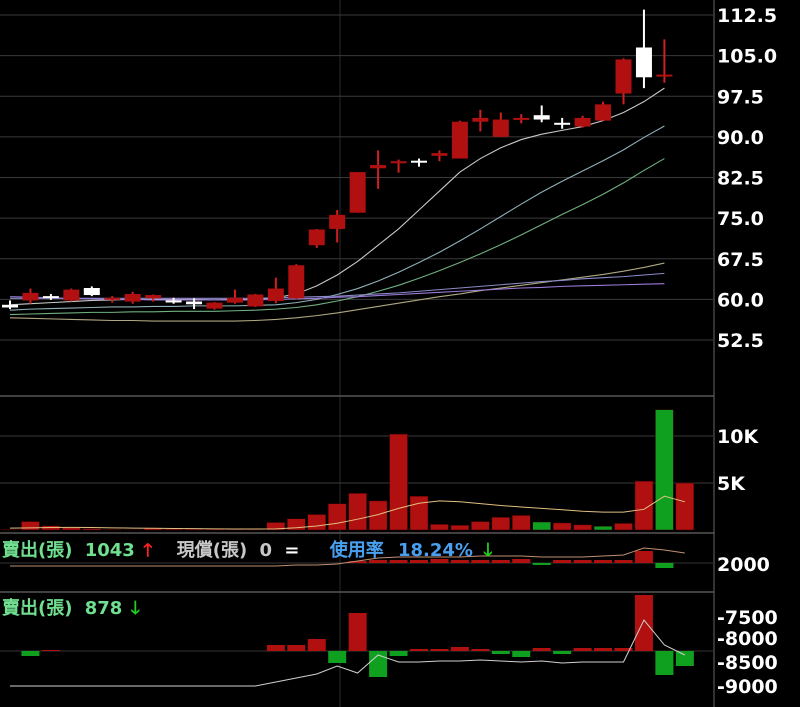 This screenshot has height=707, width=800. Describe the element at coordinates (747, 618) in the screenshot. I see `indicator2-tick-label: -7500` at that location.